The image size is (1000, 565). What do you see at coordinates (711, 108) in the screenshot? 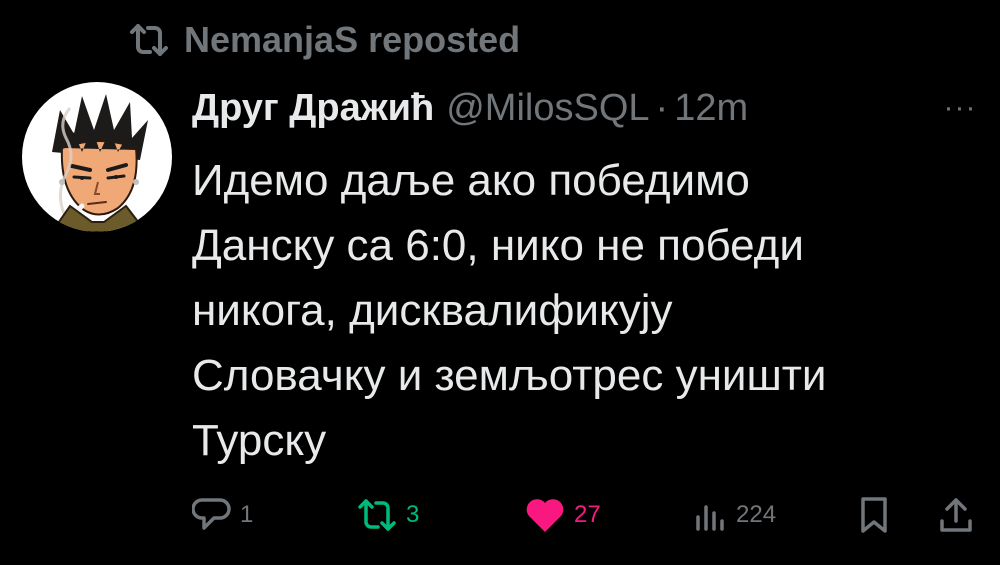
I see `timestamp: 12m` at bounding box center [711, 108].